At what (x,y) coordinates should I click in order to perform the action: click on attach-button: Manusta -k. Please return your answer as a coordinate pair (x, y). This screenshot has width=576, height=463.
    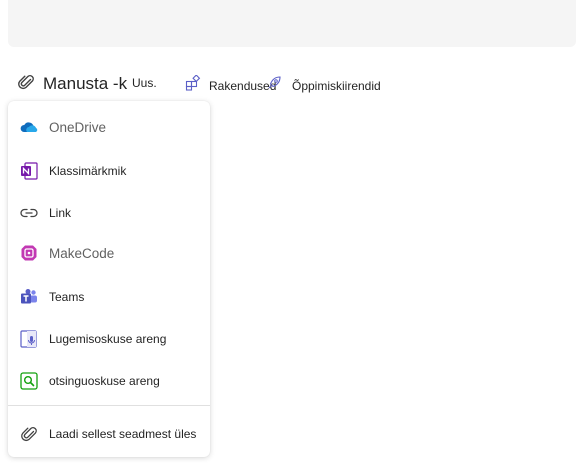
    Looking at the image, I should click on (72, 84).